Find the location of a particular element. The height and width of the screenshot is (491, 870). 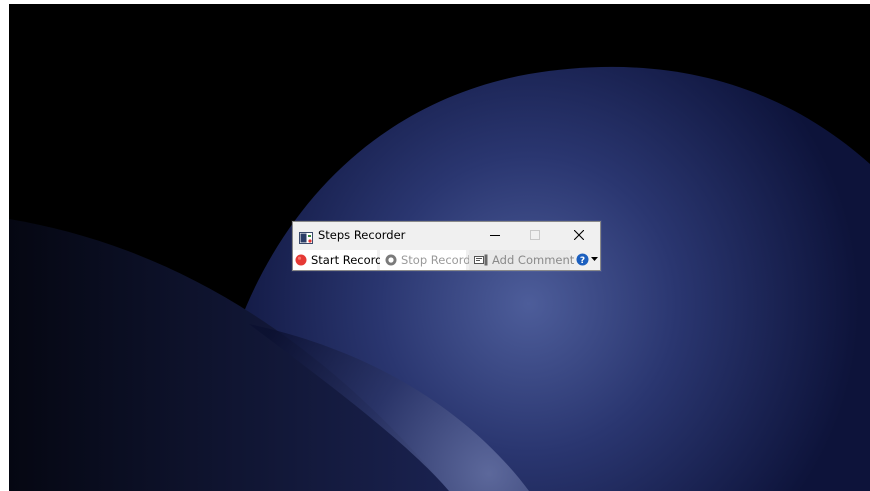

help-icon: ? is located at coordinates (582, 259).